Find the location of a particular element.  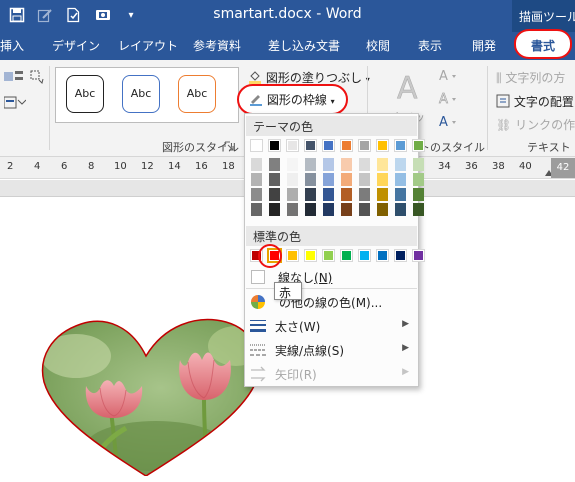

shape-style-orange: Abc is located at coordinates (197, 94).